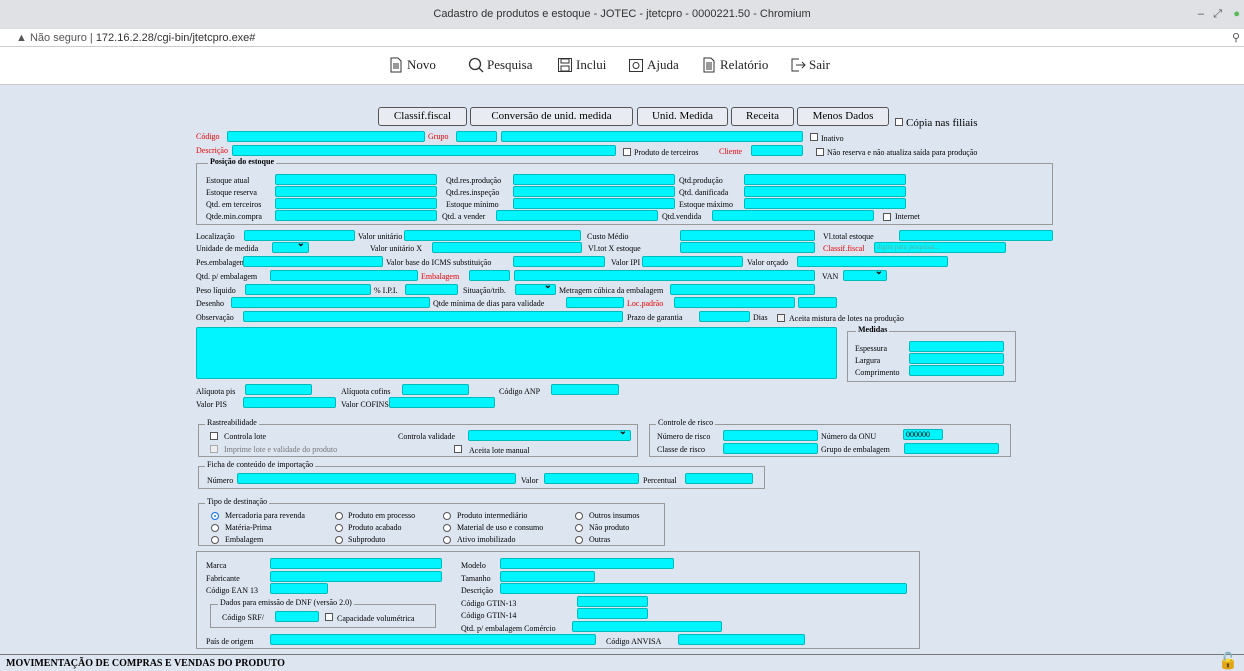 Image resolution: width=1244 pixels, height=671 pixels. Describe the element at coordinates (579, 516) in the screenshot. I see `radio-outros-insumos` at that location.